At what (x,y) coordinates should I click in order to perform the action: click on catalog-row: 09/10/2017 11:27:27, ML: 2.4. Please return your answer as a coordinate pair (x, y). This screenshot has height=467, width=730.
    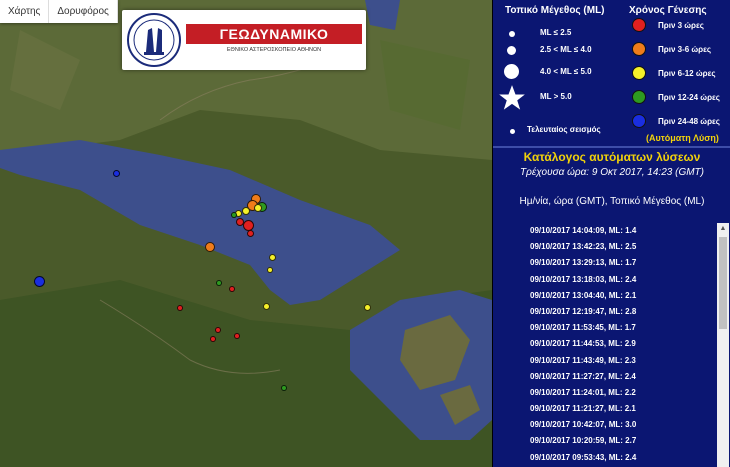
    Looking at the image, I should click on (605, 377).